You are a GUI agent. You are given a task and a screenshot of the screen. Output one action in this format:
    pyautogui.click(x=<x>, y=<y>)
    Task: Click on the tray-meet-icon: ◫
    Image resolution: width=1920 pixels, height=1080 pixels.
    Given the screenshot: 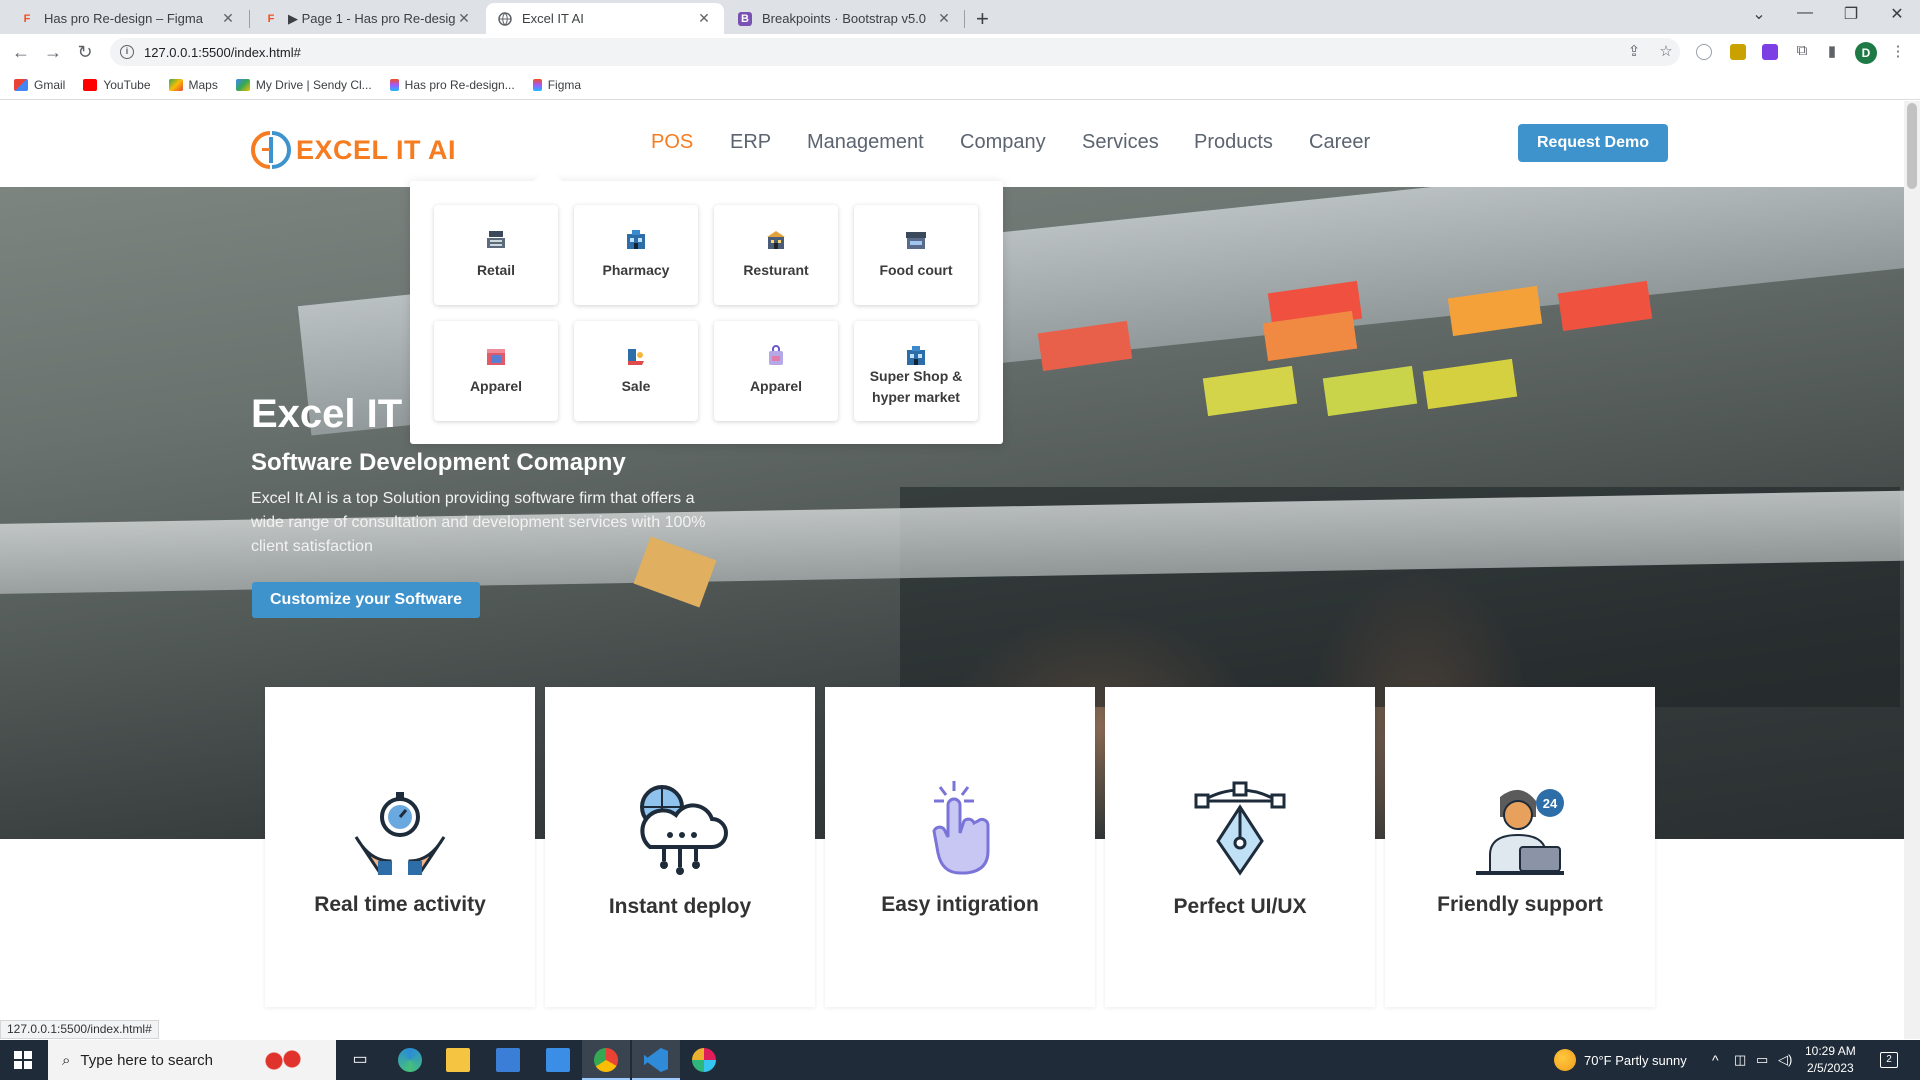 What is the action you would take?
    pyautogui.click(x=1740, y=1060)
    